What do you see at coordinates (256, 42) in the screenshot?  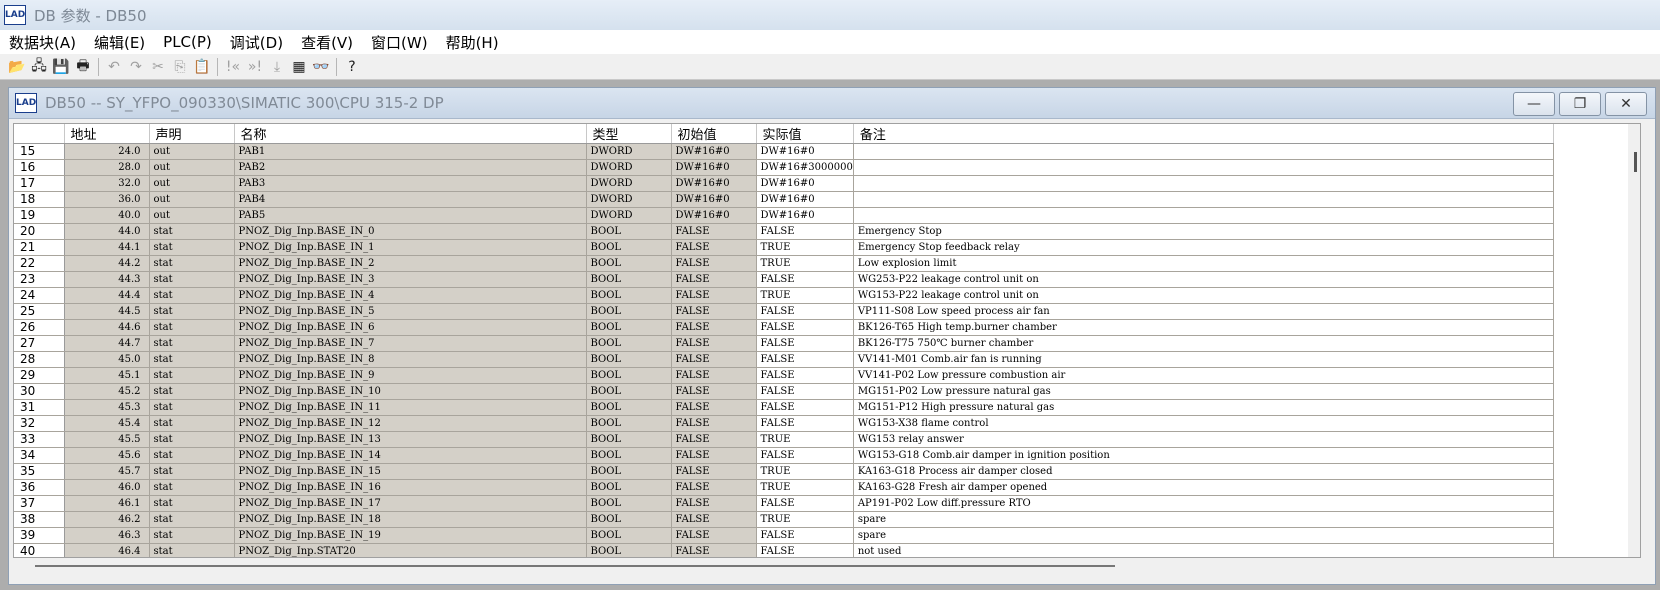 I see `menu-item-3: 调试(D)` at bounding box center [256, 42].